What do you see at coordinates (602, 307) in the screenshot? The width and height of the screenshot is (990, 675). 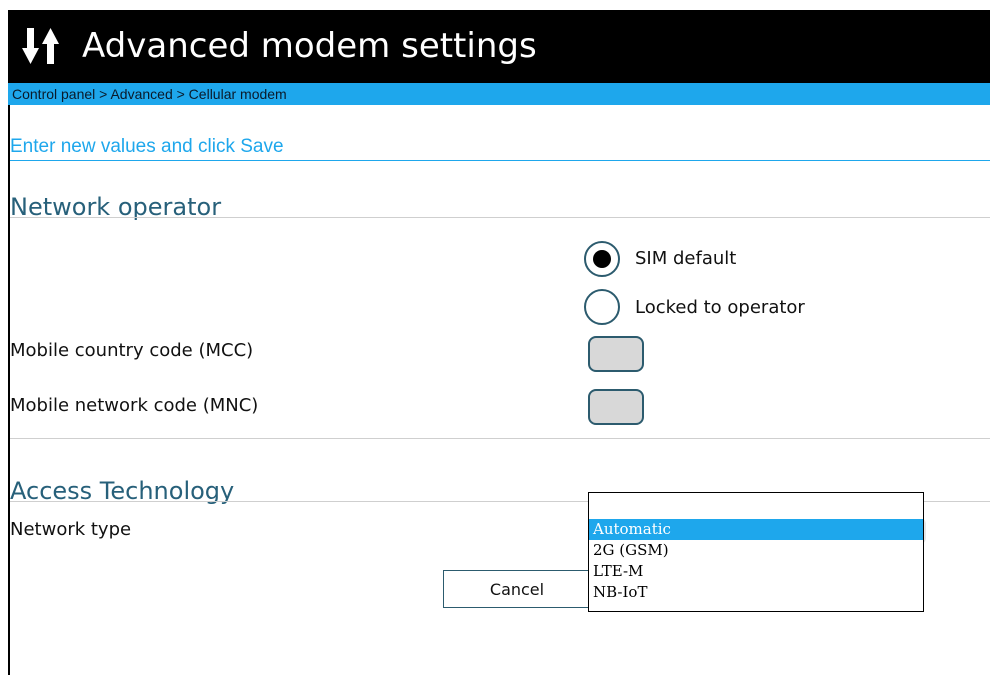 I see `radio-locked-to-operator` at bounding box center [602, 307].